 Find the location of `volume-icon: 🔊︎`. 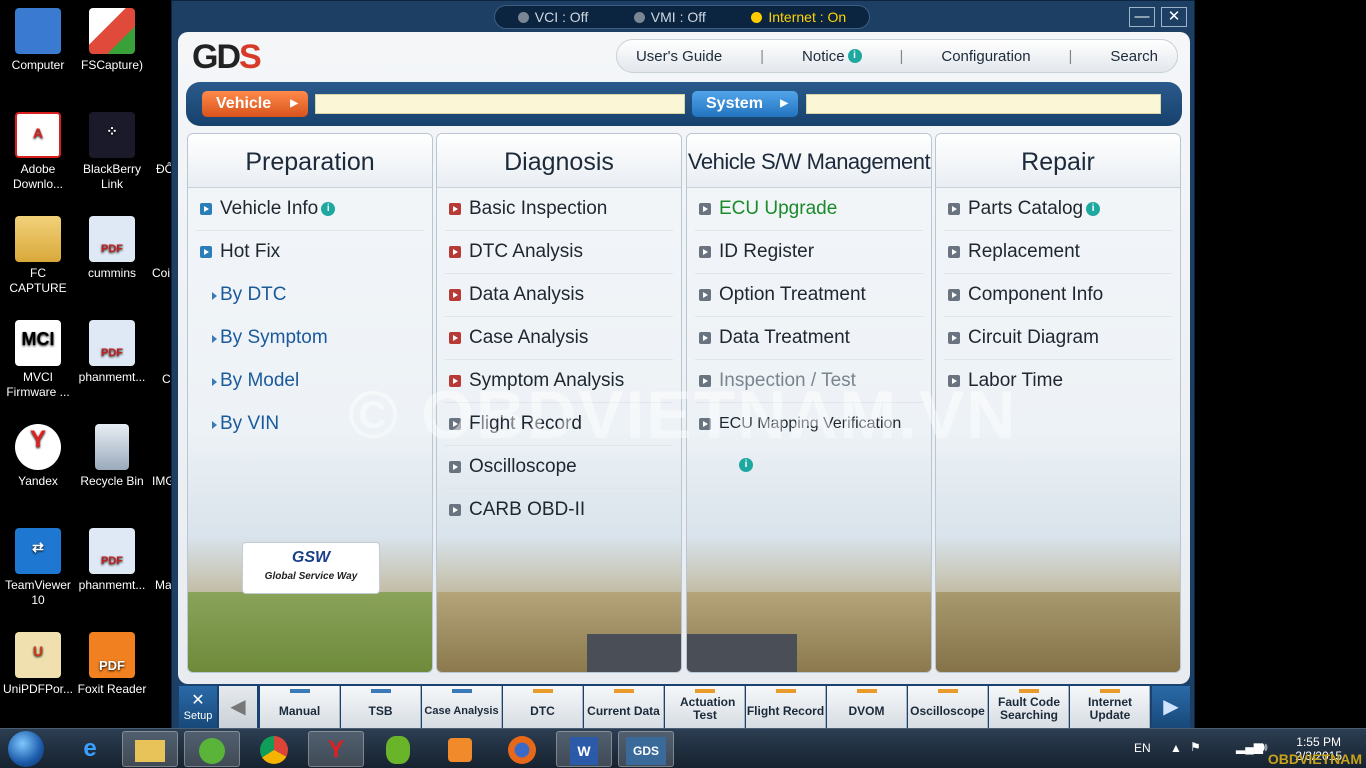

volume-icon: 🔊︎ is located at coordinates (1264, 747).